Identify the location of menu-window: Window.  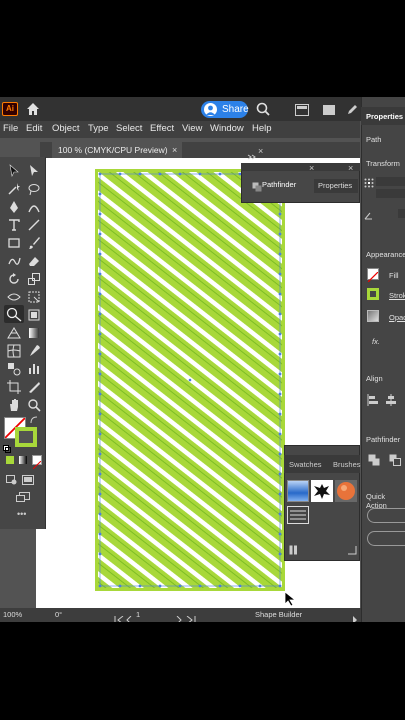
(227, 128).